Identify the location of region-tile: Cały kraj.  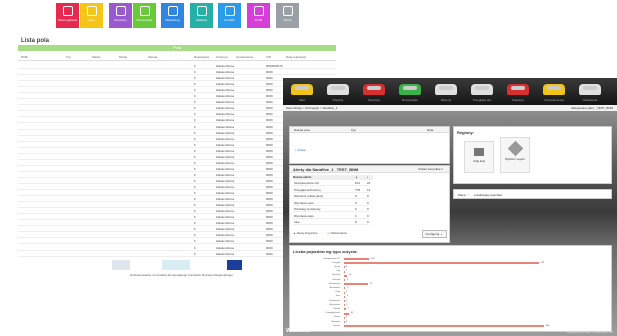
(479, 157).